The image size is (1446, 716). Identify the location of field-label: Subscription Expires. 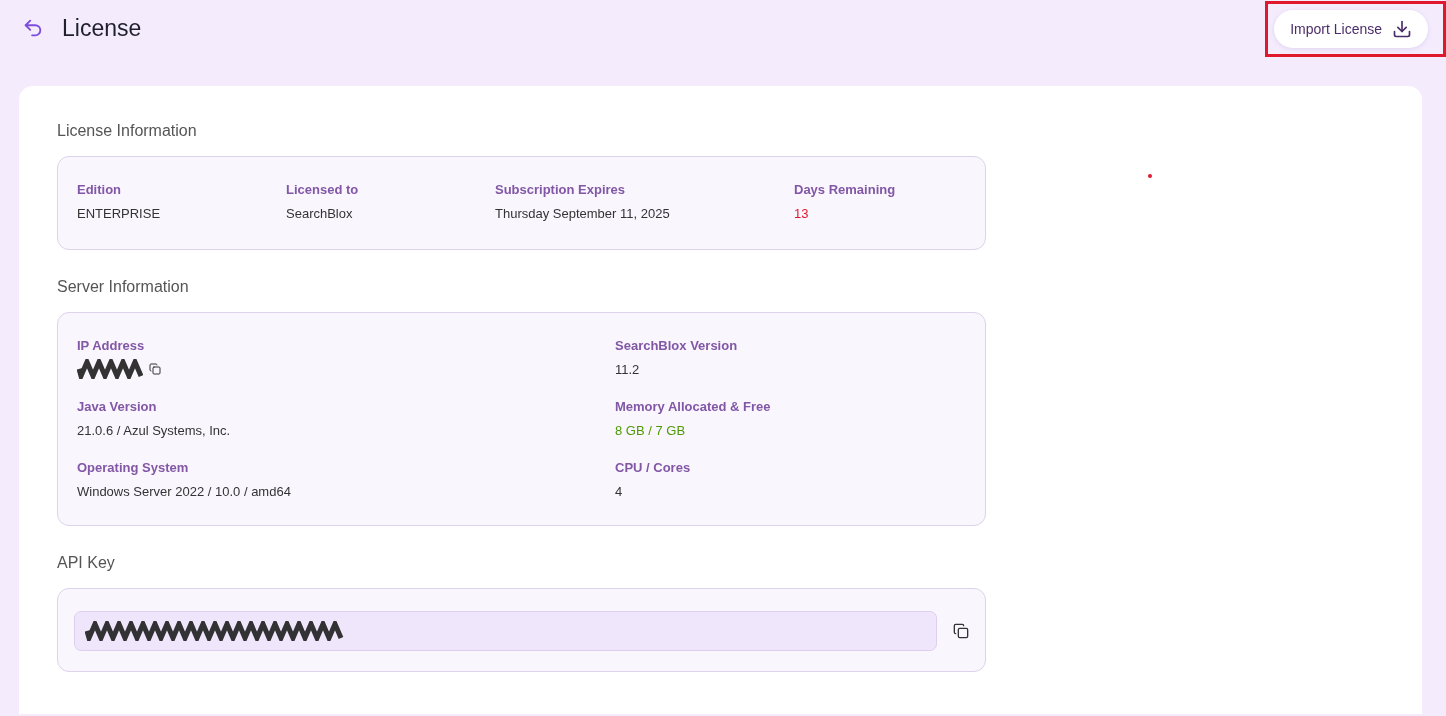
(561, 189).